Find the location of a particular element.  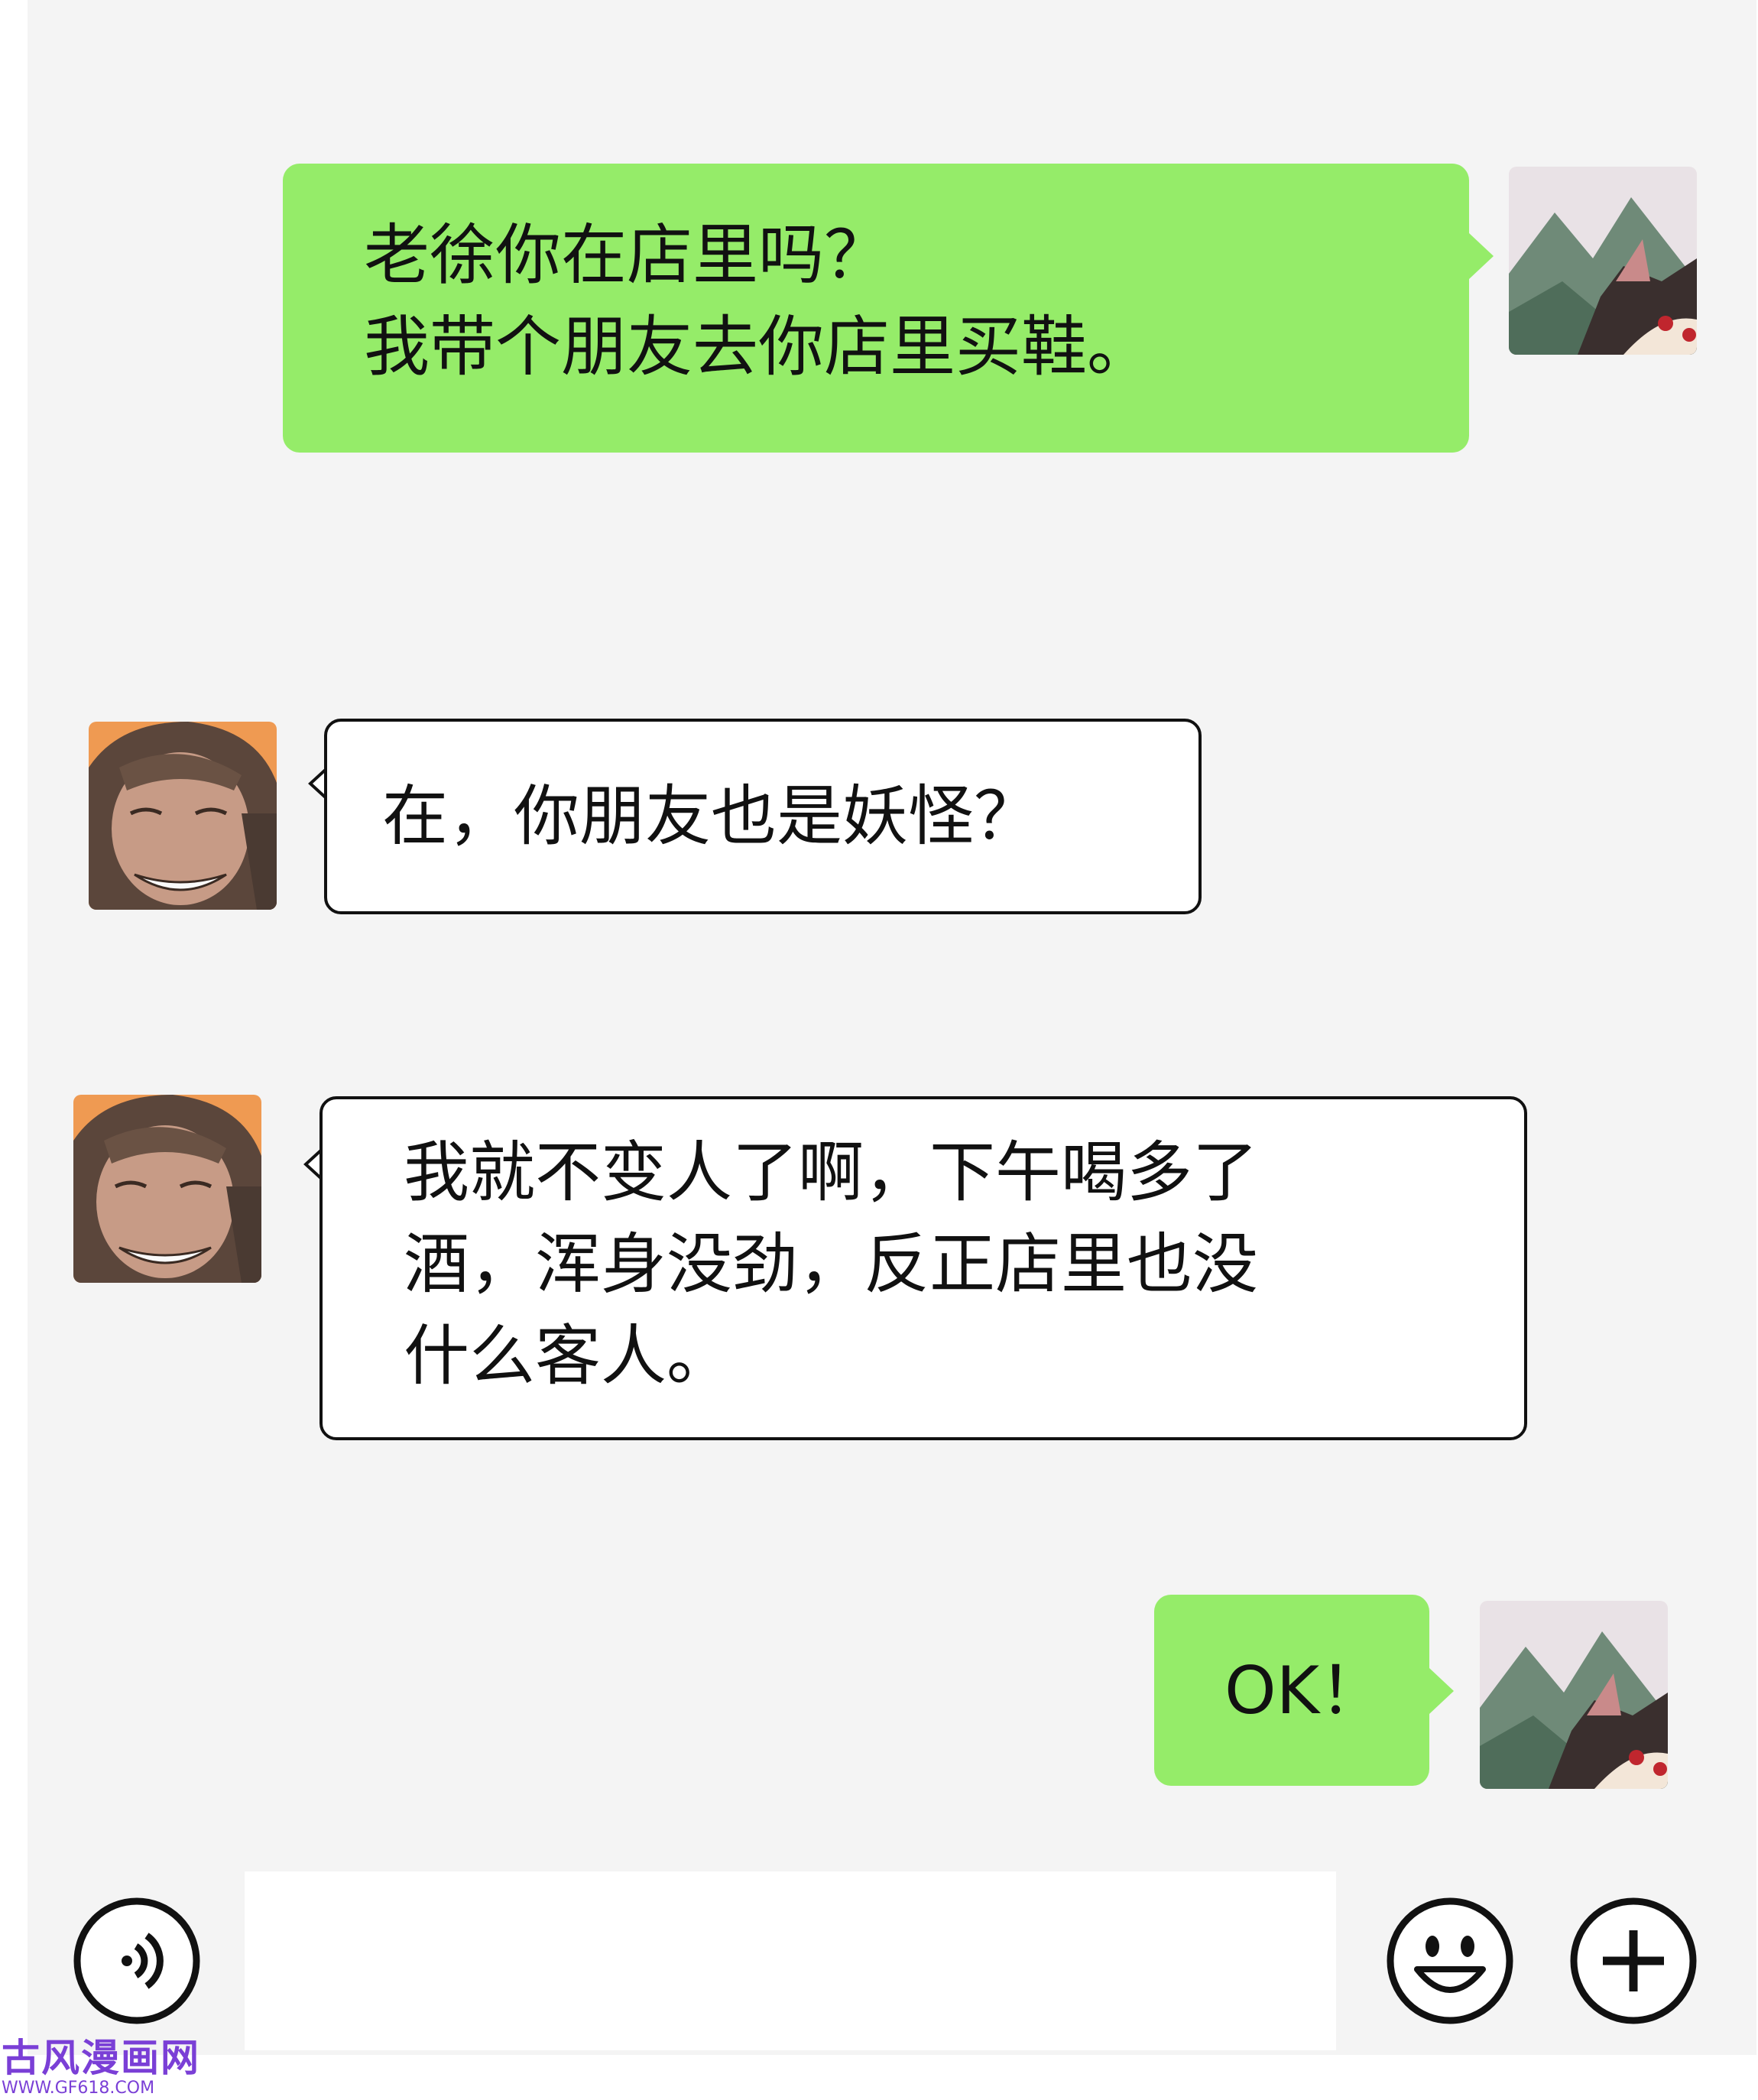

plus-icon is located at coordinates (1633, 1961).